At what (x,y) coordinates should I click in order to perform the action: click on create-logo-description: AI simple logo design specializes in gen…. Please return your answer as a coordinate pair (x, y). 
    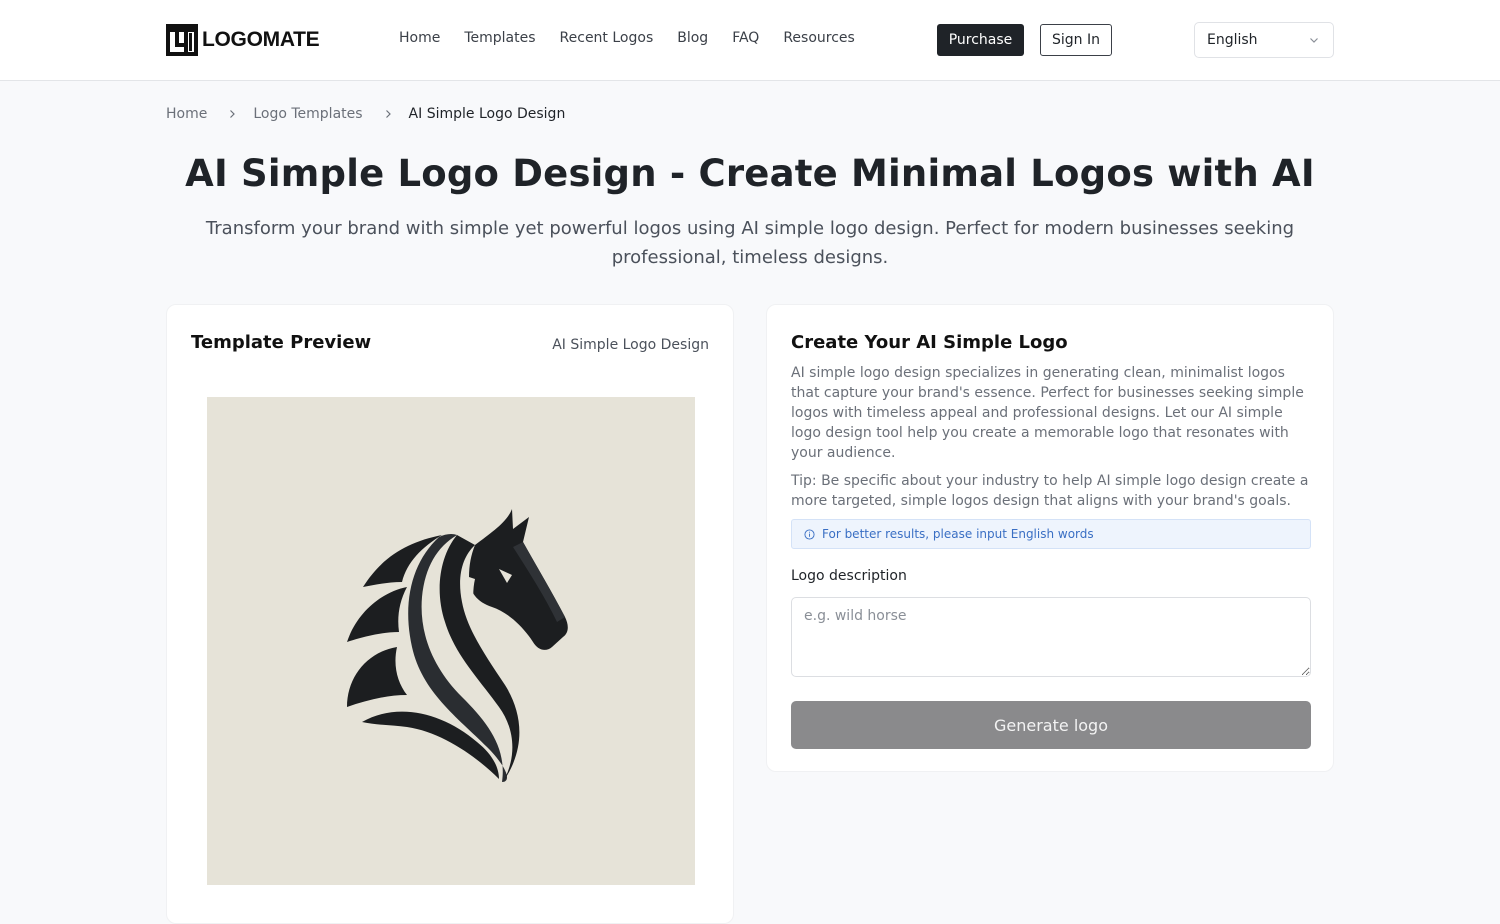
    Looking at the image, I should click on (1047, 413).